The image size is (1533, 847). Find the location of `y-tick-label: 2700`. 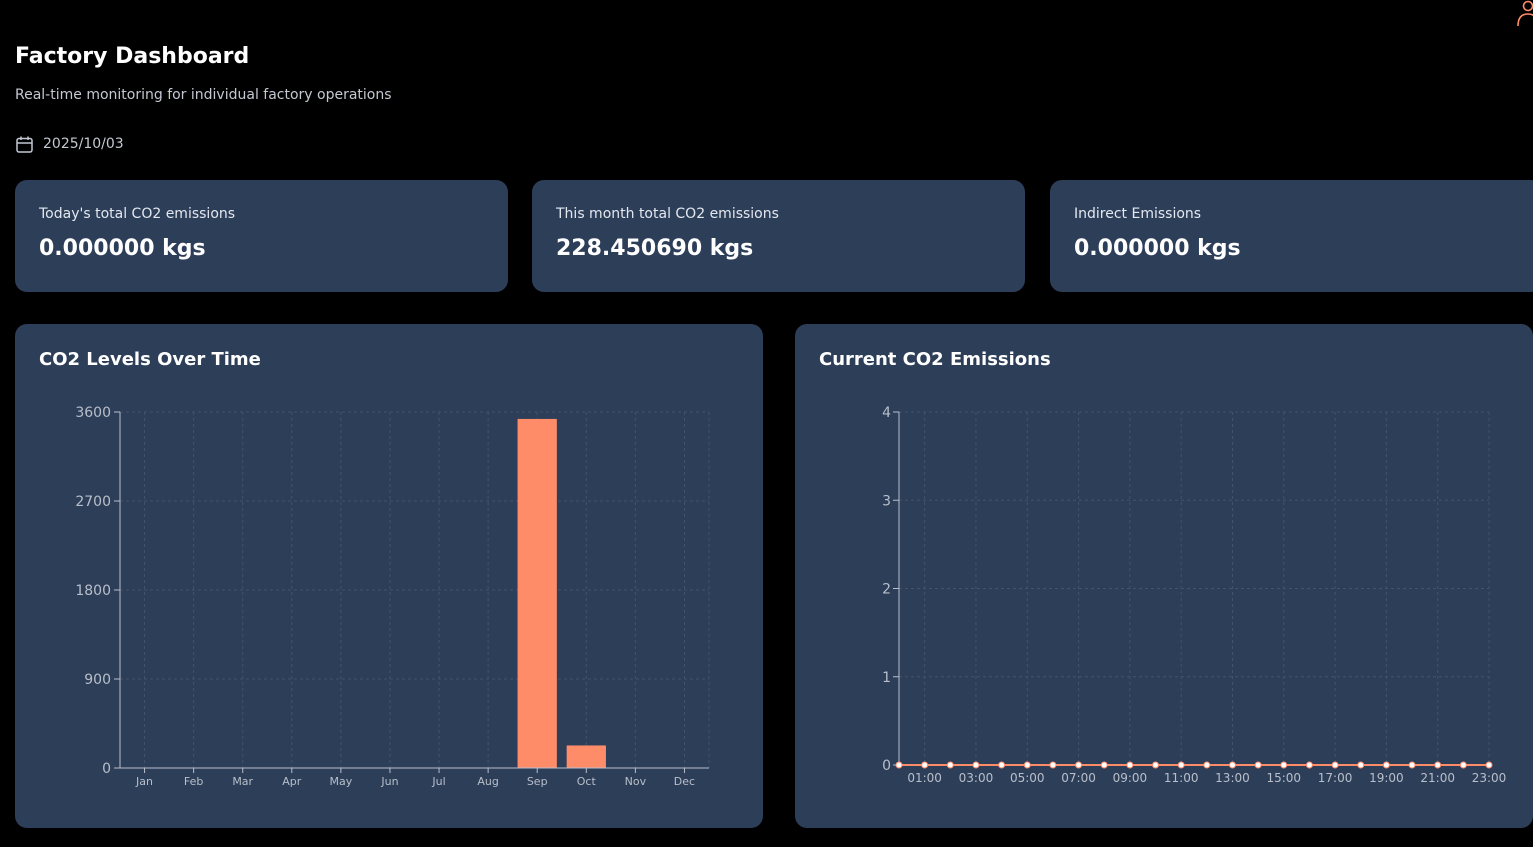

y-tick-label: 2700 is located at coordinates (93, 502).